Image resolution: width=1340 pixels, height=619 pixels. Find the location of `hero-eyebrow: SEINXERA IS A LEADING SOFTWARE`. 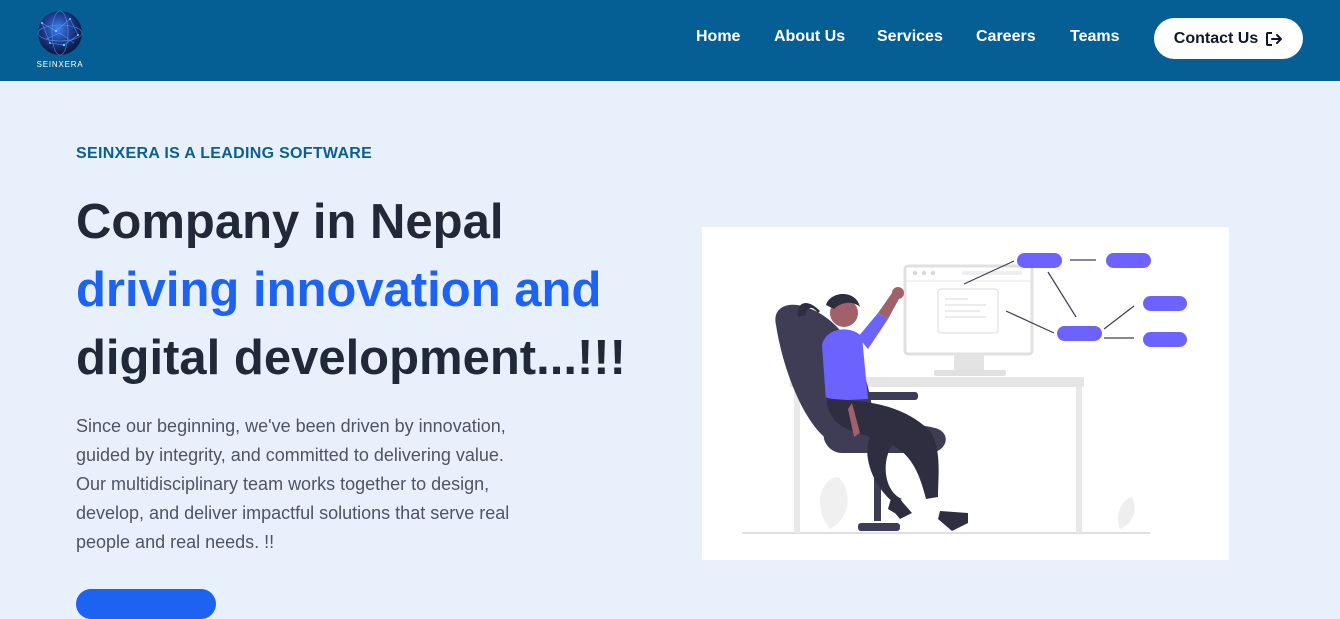

hero-eyebrow: SEINXERA IS A LEADING SOFTWARE is located at coordinates (224, 153).